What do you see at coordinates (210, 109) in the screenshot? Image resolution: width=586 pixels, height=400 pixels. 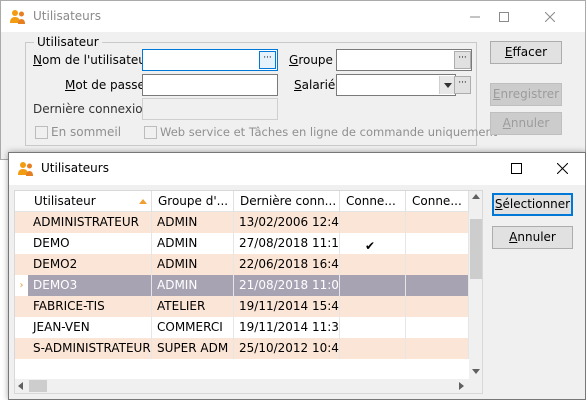 I see `last-login-field` at bounding box center [210, 109].